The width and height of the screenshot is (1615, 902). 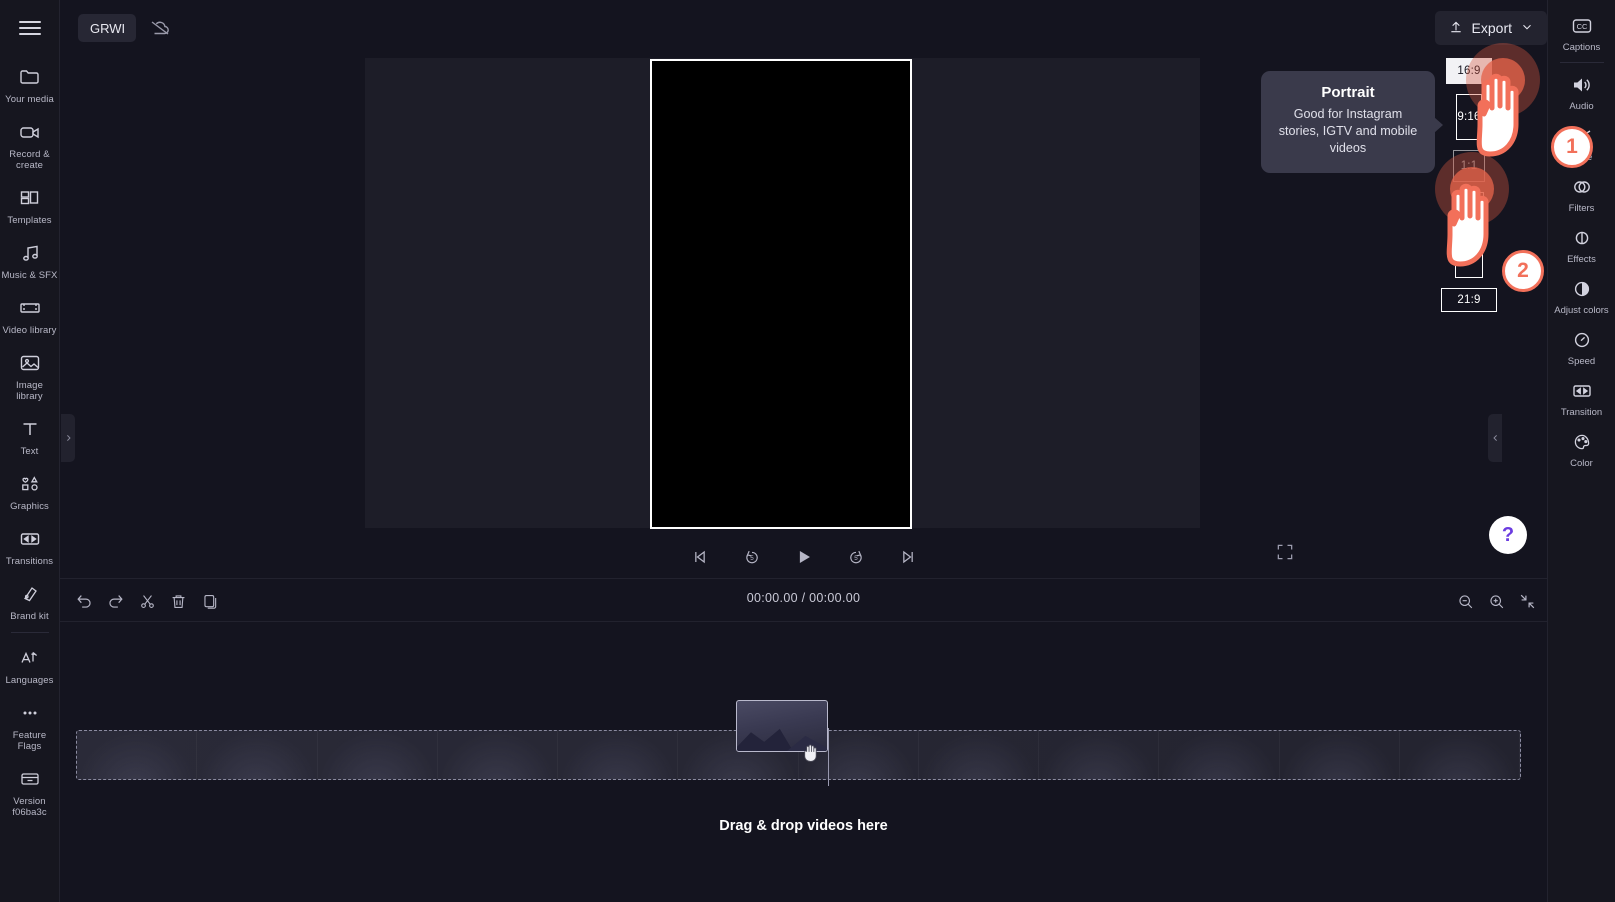 I want to click on speaker-icon, so click(x=1582, y=85).